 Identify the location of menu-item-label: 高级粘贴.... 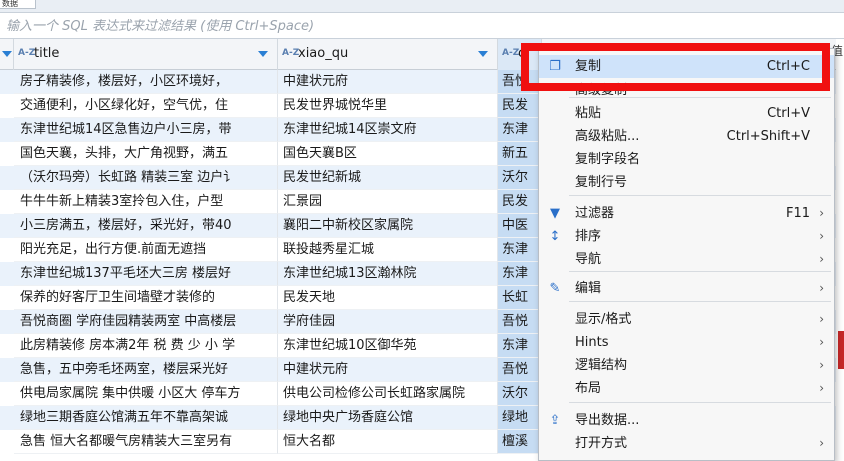
(607, 136).